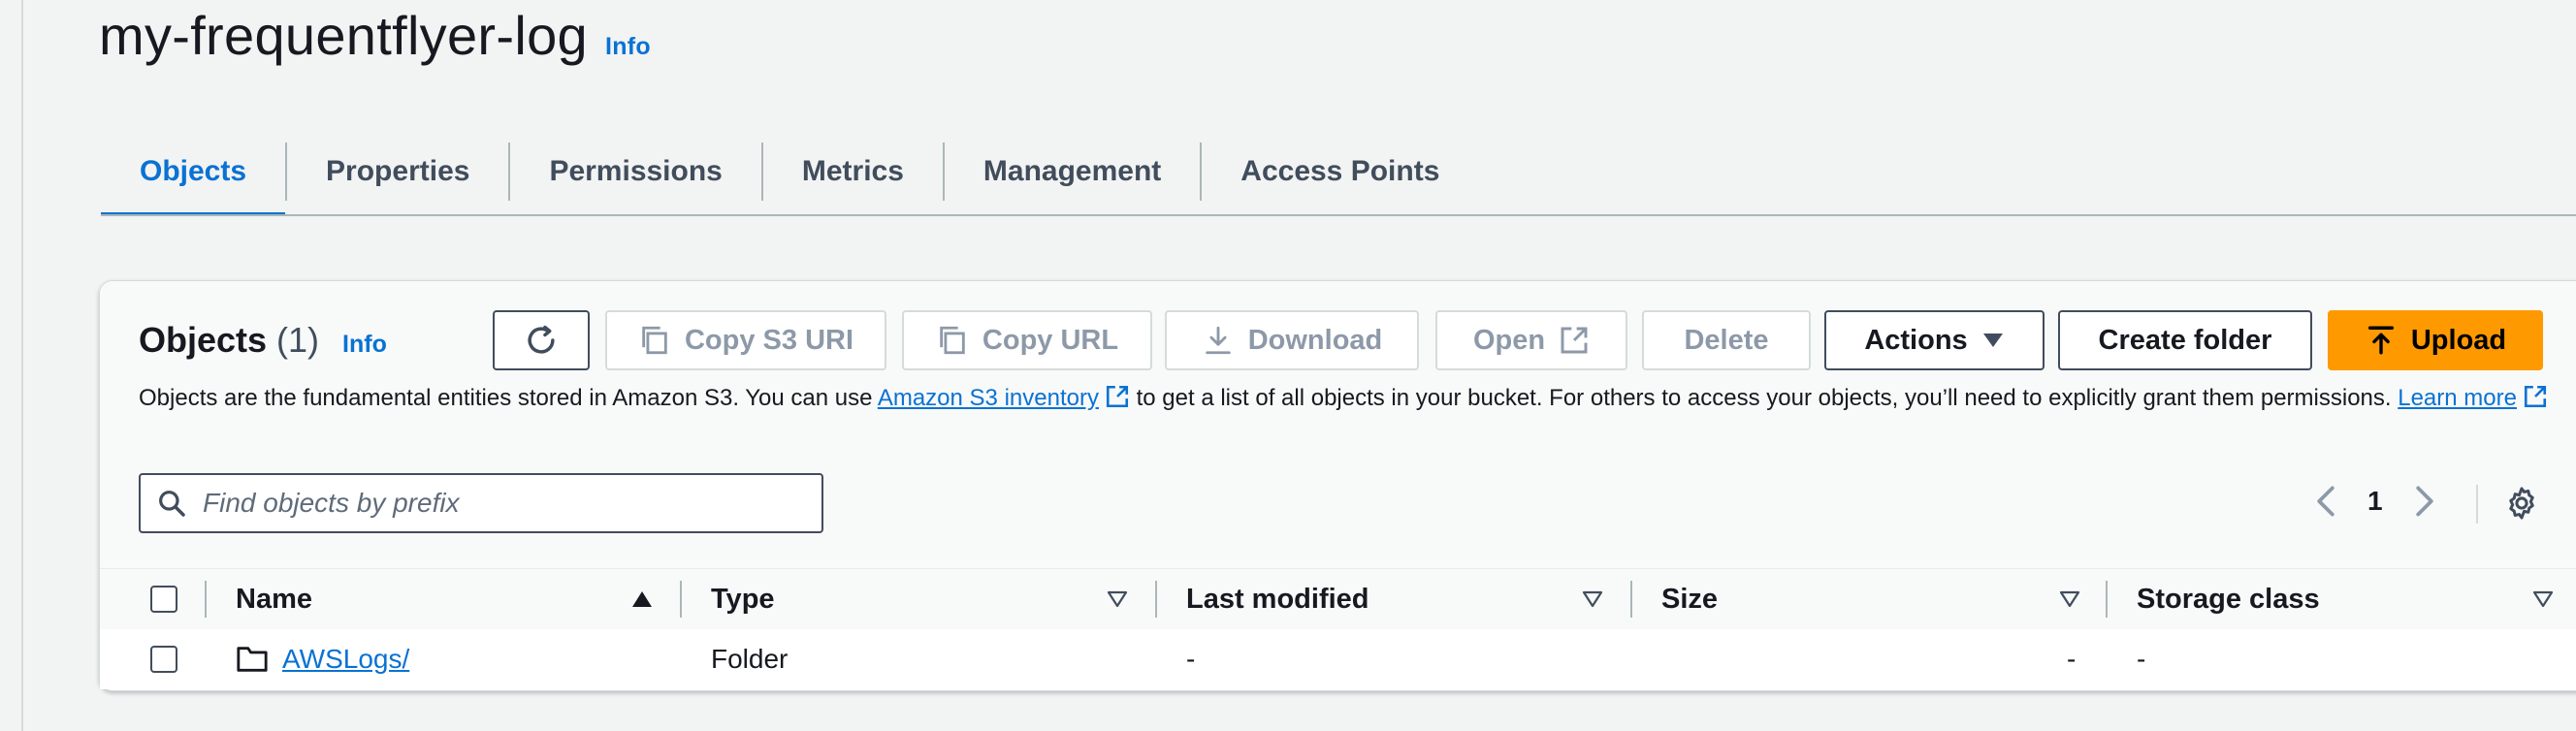 The width and height of the screenshot is (2576, 731). What do you see at coordinates (1338, 215) in the screenshot?
I see `tabs-baseline` at bounding box center [1338, 215].